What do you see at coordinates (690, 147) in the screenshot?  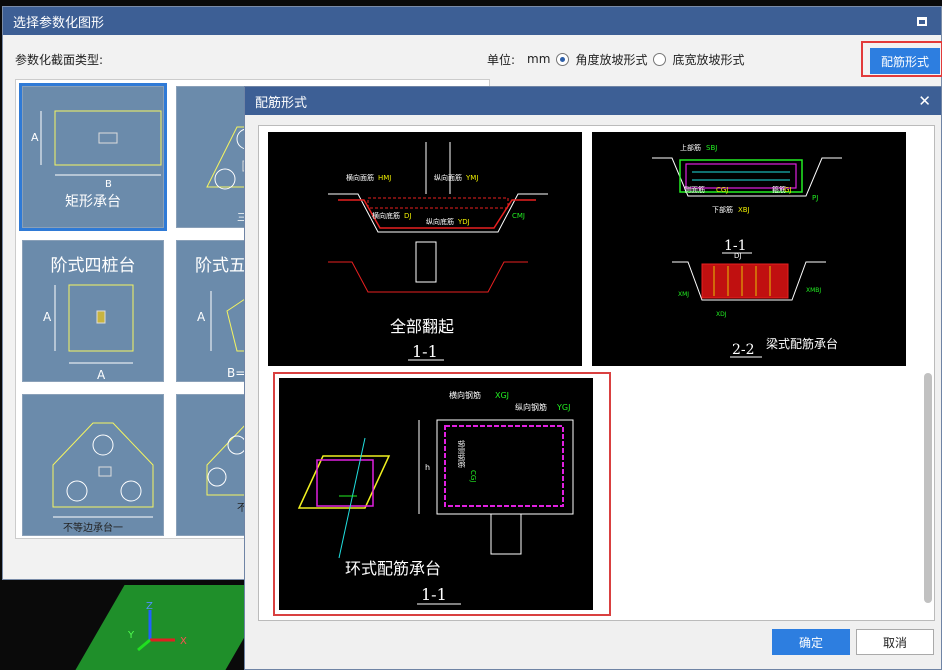 I see `opt2-label-top: 上部筋` at bounding box center [690, 147].